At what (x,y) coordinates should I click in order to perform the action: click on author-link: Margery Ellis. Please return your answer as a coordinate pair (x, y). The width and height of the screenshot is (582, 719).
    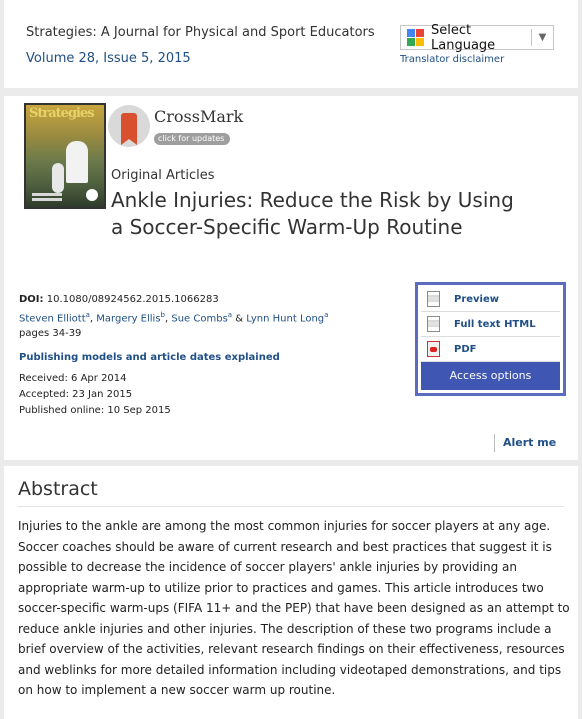
    Looking at the image, I should click on (128, 318).